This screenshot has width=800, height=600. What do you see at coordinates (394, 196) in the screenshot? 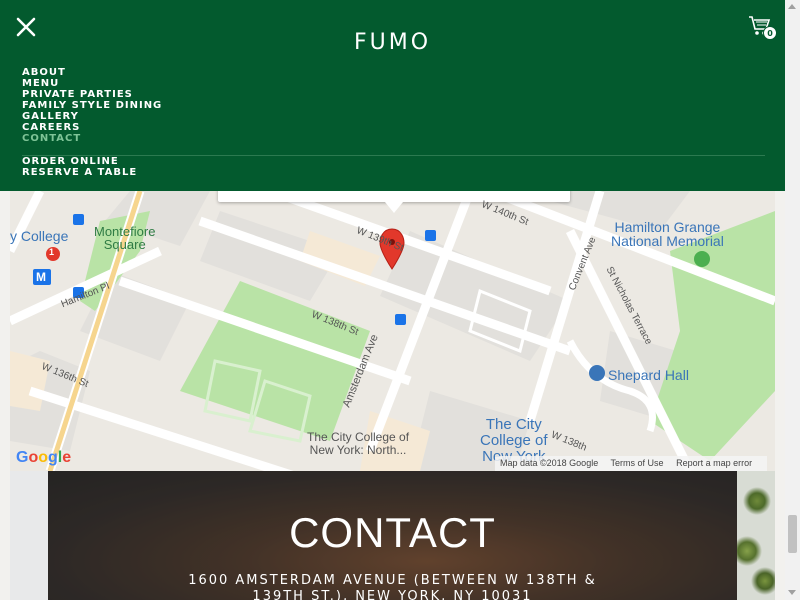
I see `map-info-window` at bounding box center [394, 196].